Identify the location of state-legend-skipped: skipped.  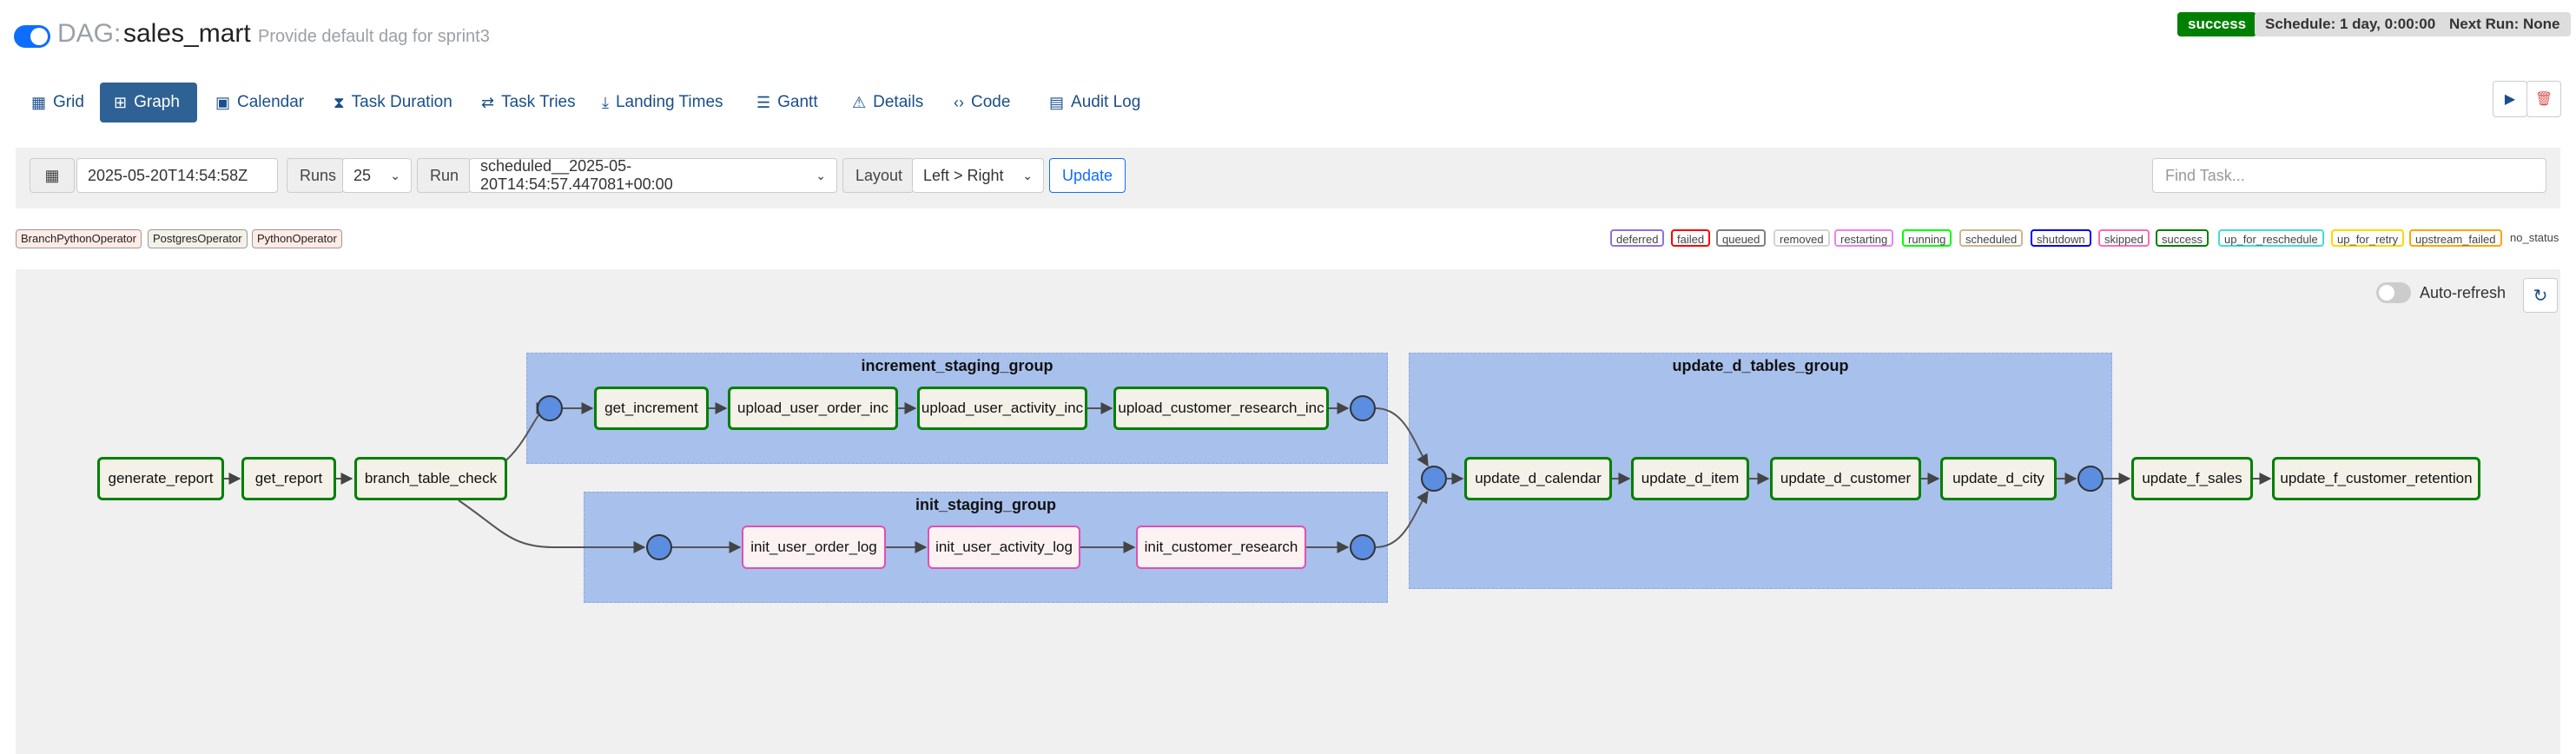
(2124, 238).